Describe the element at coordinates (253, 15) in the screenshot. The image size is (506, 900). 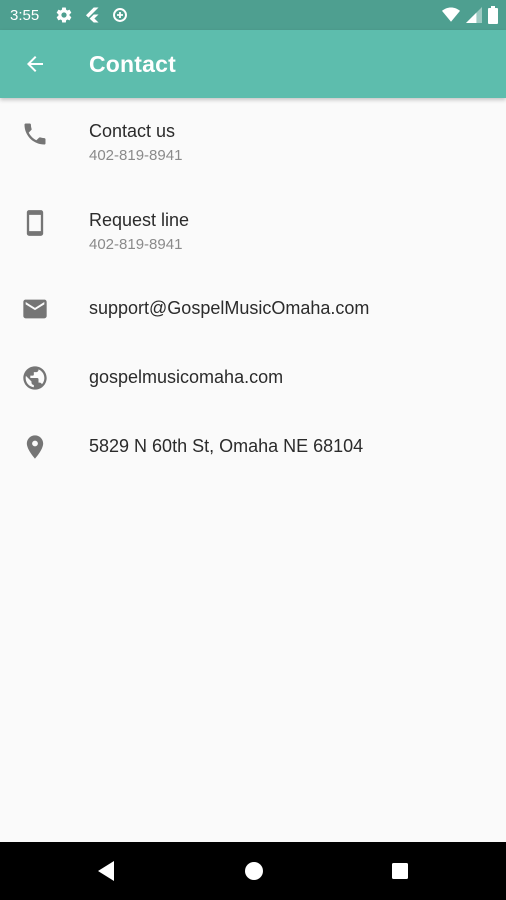
I see `status-bar: 3:55` at that location.